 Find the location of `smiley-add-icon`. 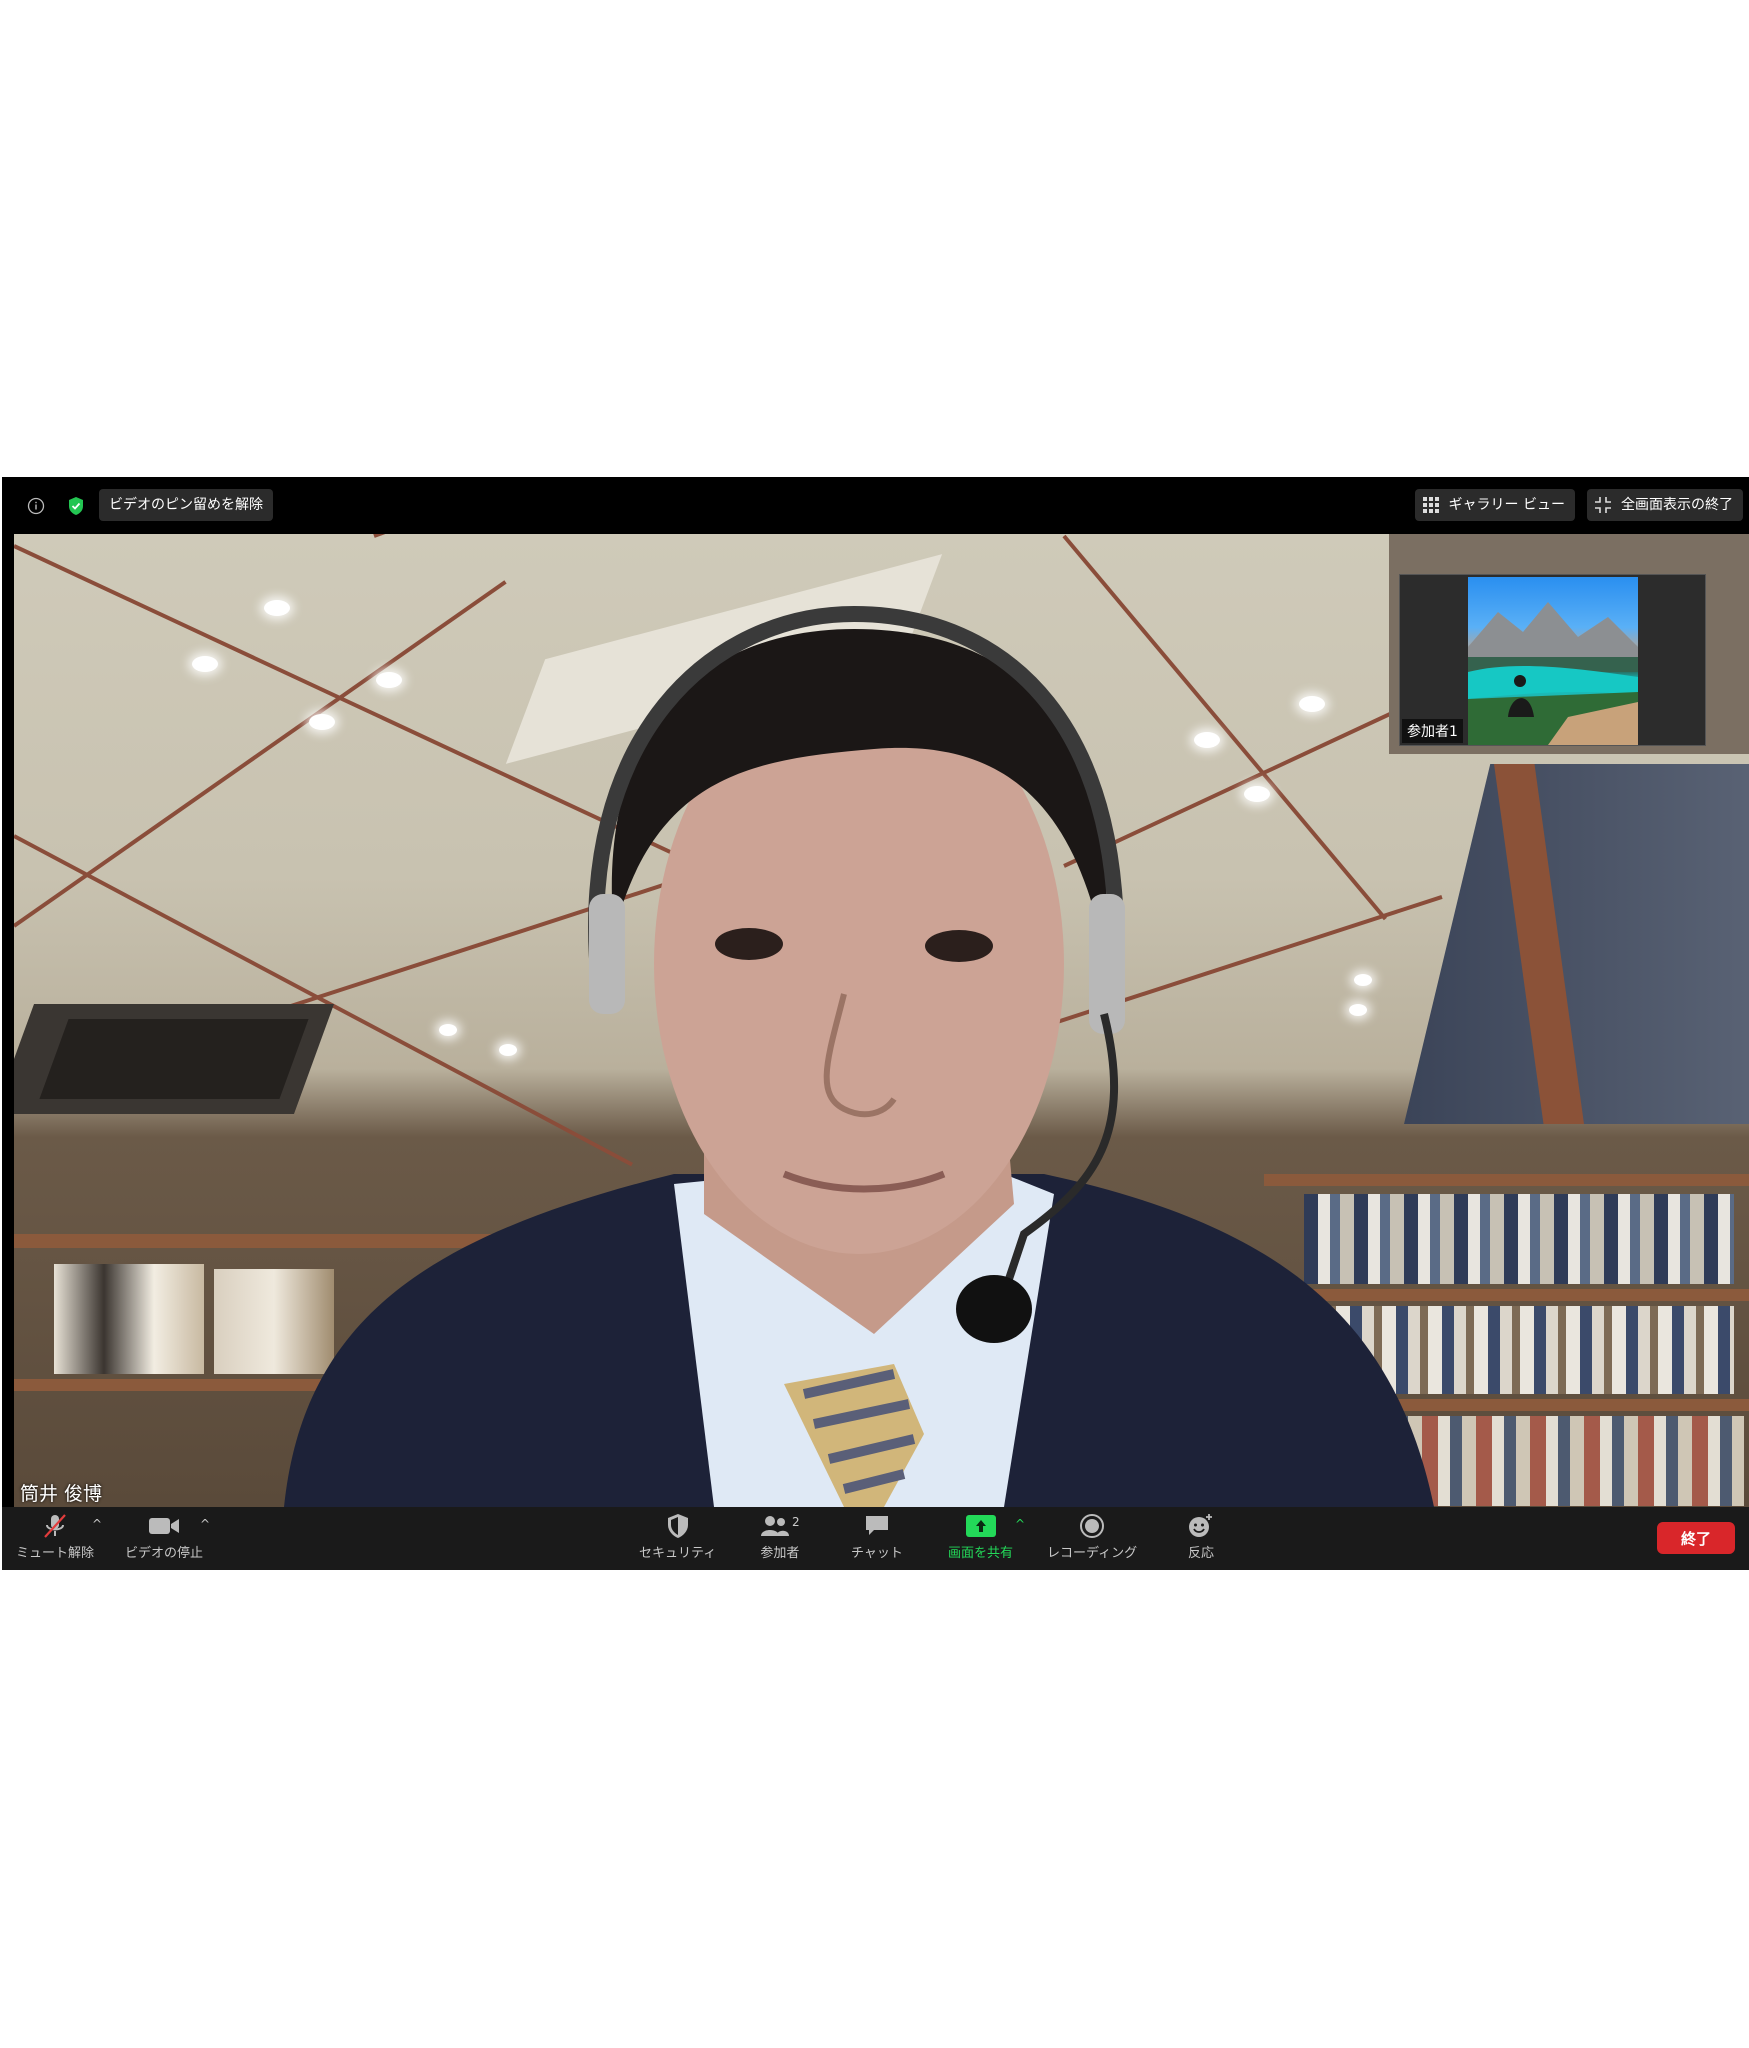

smiley-add-icon is located at coordinates (1200, 1525).